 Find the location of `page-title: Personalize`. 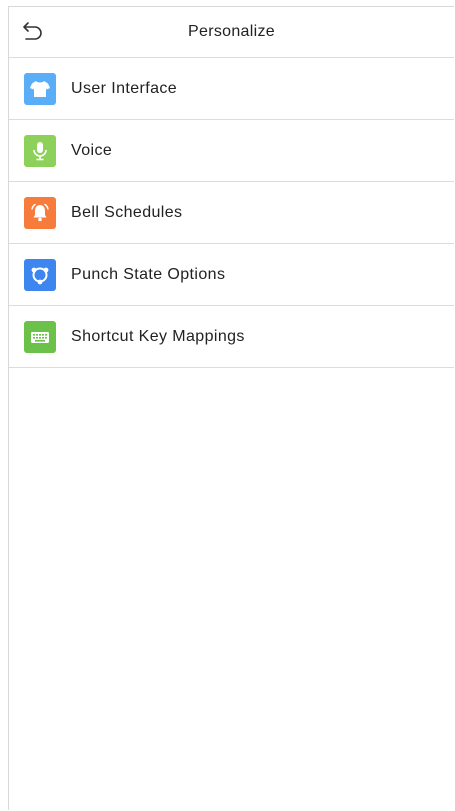

page-title: Personalize is located at coordinates (231, 31).